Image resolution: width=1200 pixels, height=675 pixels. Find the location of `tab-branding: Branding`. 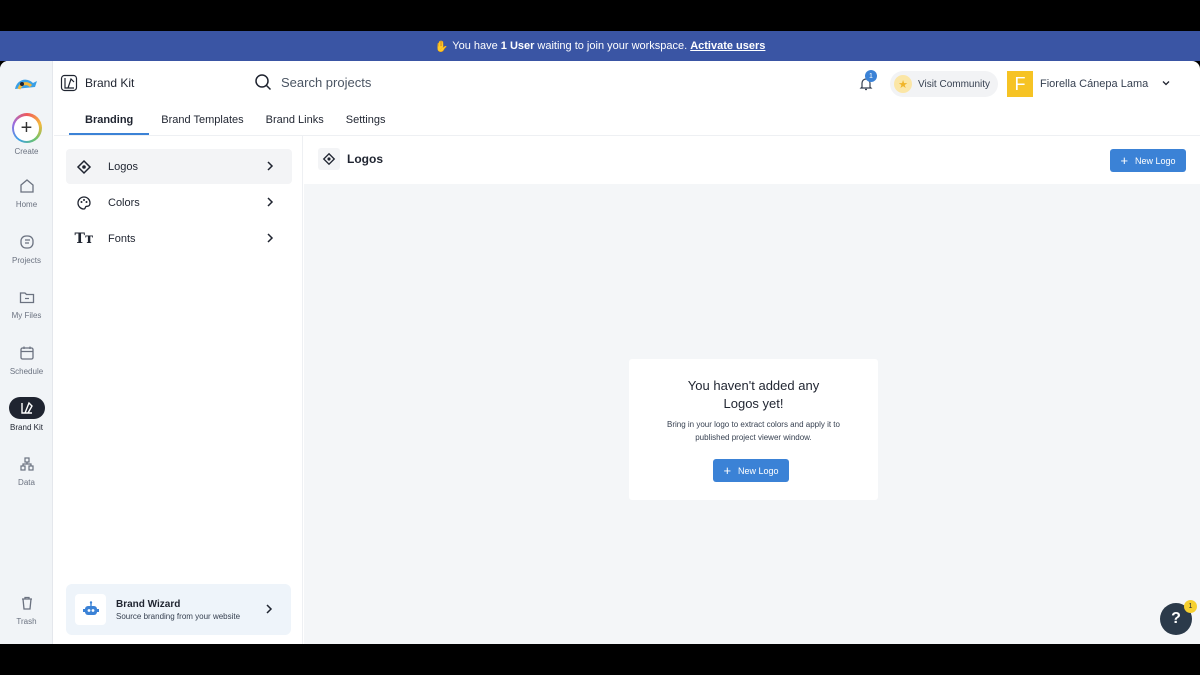

tab-branding: Branding is located at coordinates (109, 120).